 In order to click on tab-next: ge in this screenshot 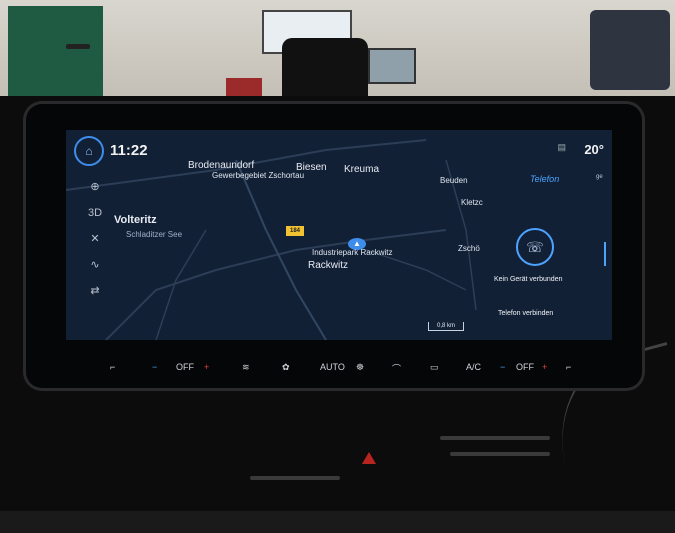, I will do `click(599, 177)`.